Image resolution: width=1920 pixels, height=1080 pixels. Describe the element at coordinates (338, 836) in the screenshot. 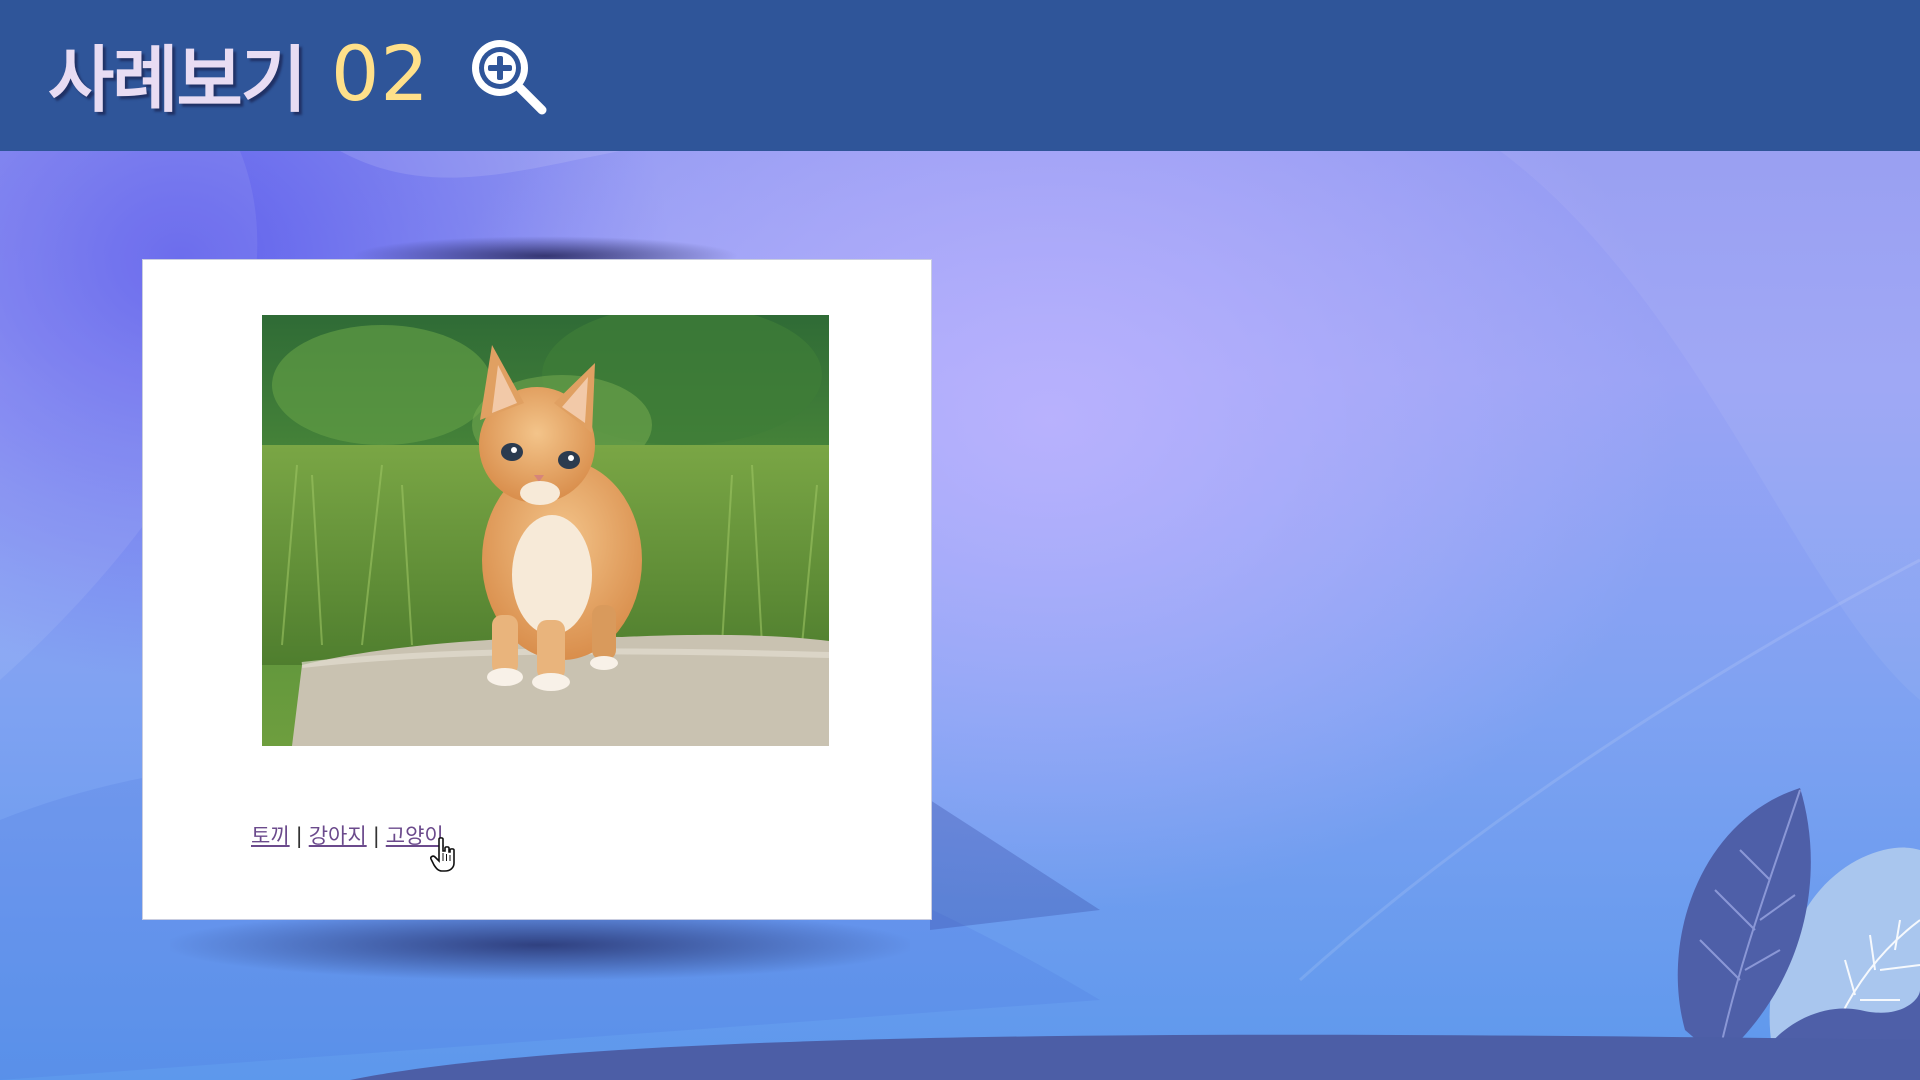

I see `link-dog: 강아지` at that location.